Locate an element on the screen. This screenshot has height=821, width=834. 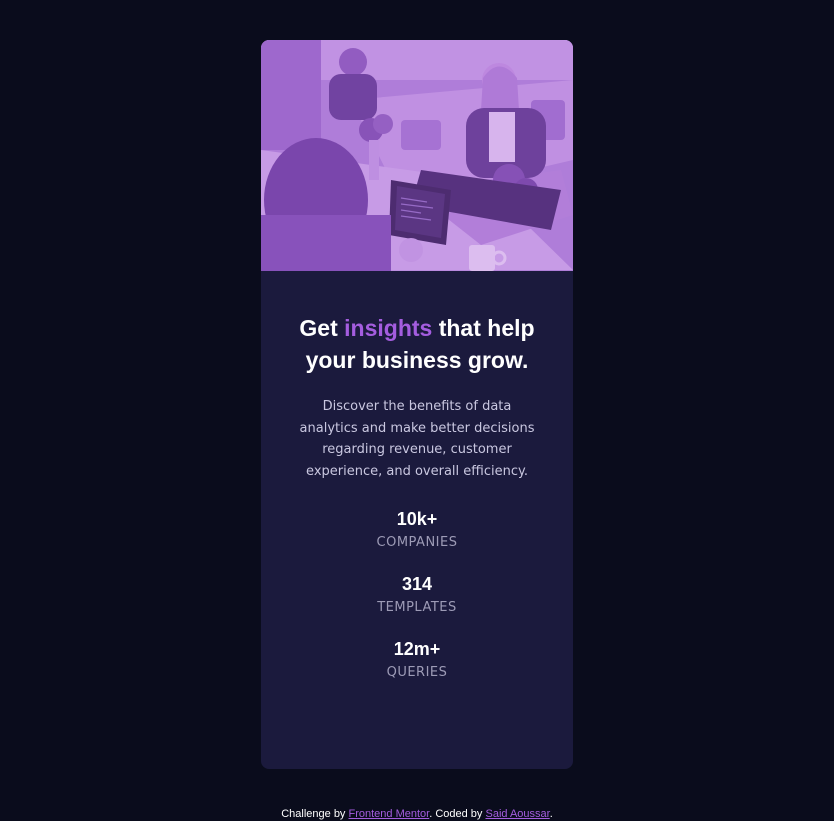
headline-accent: insights is located at coordinates (388, 328).